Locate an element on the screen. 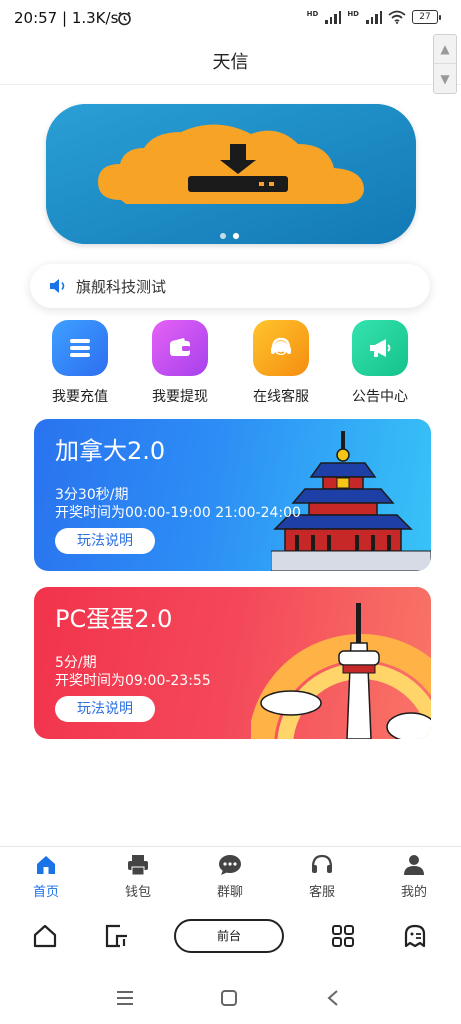 The height and width of the screenshot is (1024, 461). game-title: PC蛋蛋2.0 is located at coordinates (114, 619).